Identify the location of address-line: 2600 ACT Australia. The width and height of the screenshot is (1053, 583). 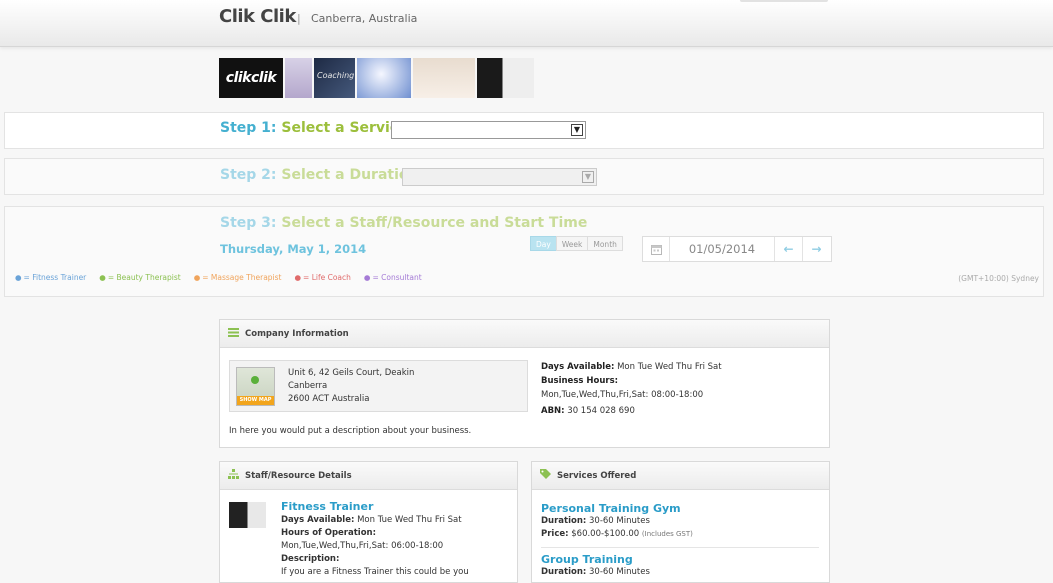
(329, 399).